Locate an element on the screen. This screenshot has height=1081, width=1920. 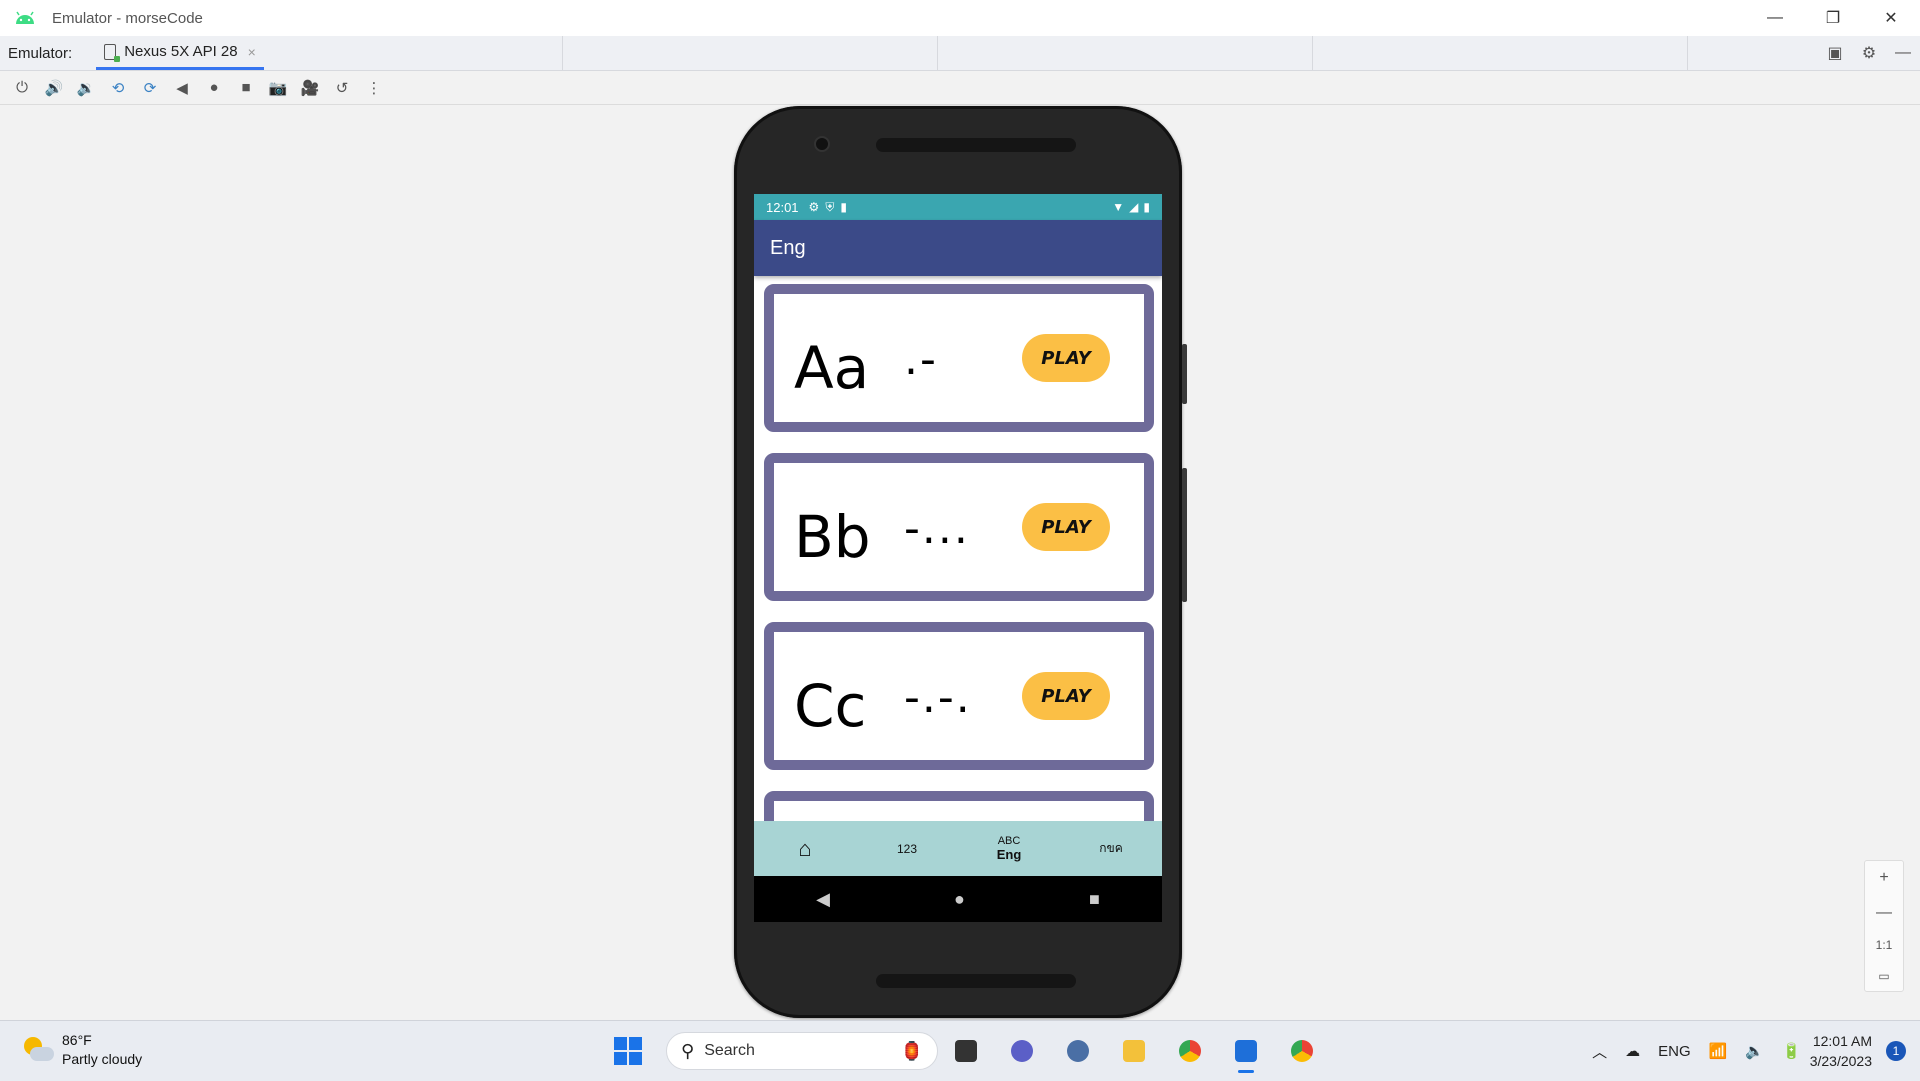
device-icon is located at coordinates (112, 52).